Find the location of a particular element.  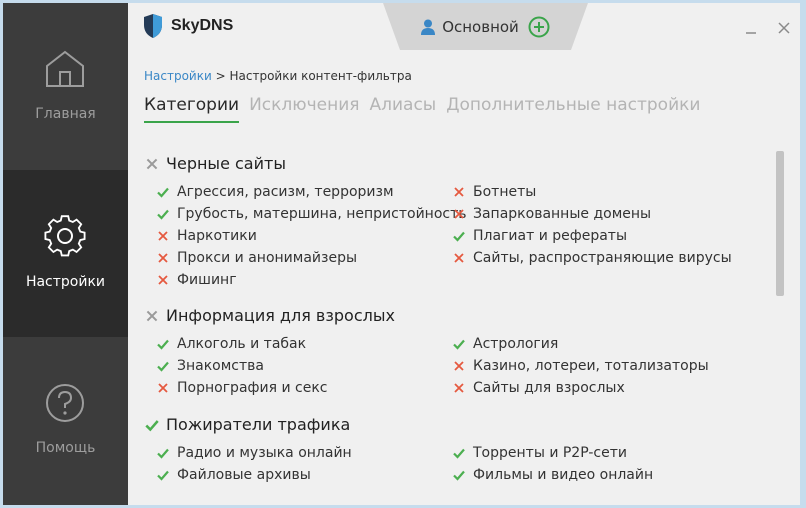

category-item: Плагиат и рефераты is located at coordinates (539, 236).